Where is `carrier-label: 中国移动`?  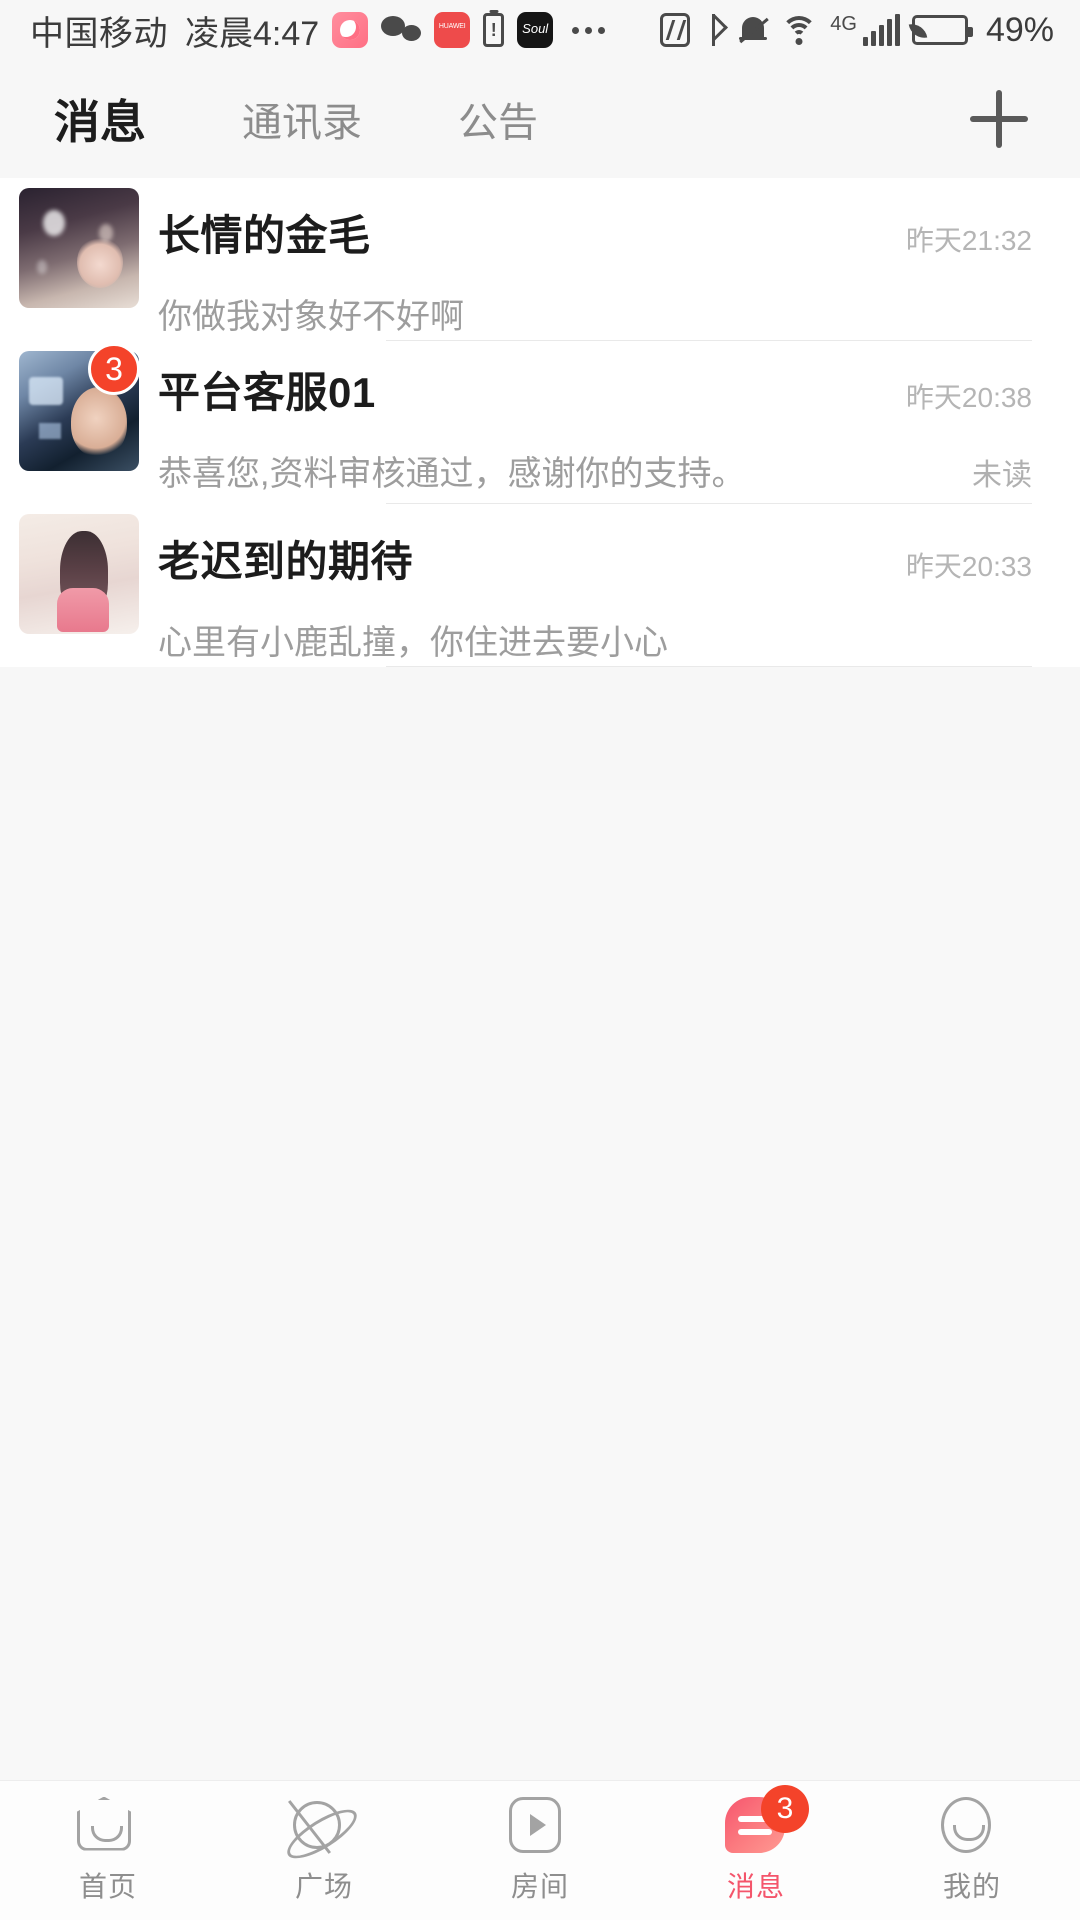 carrier-label: 中国移动 is located at coordinates (99, 33).